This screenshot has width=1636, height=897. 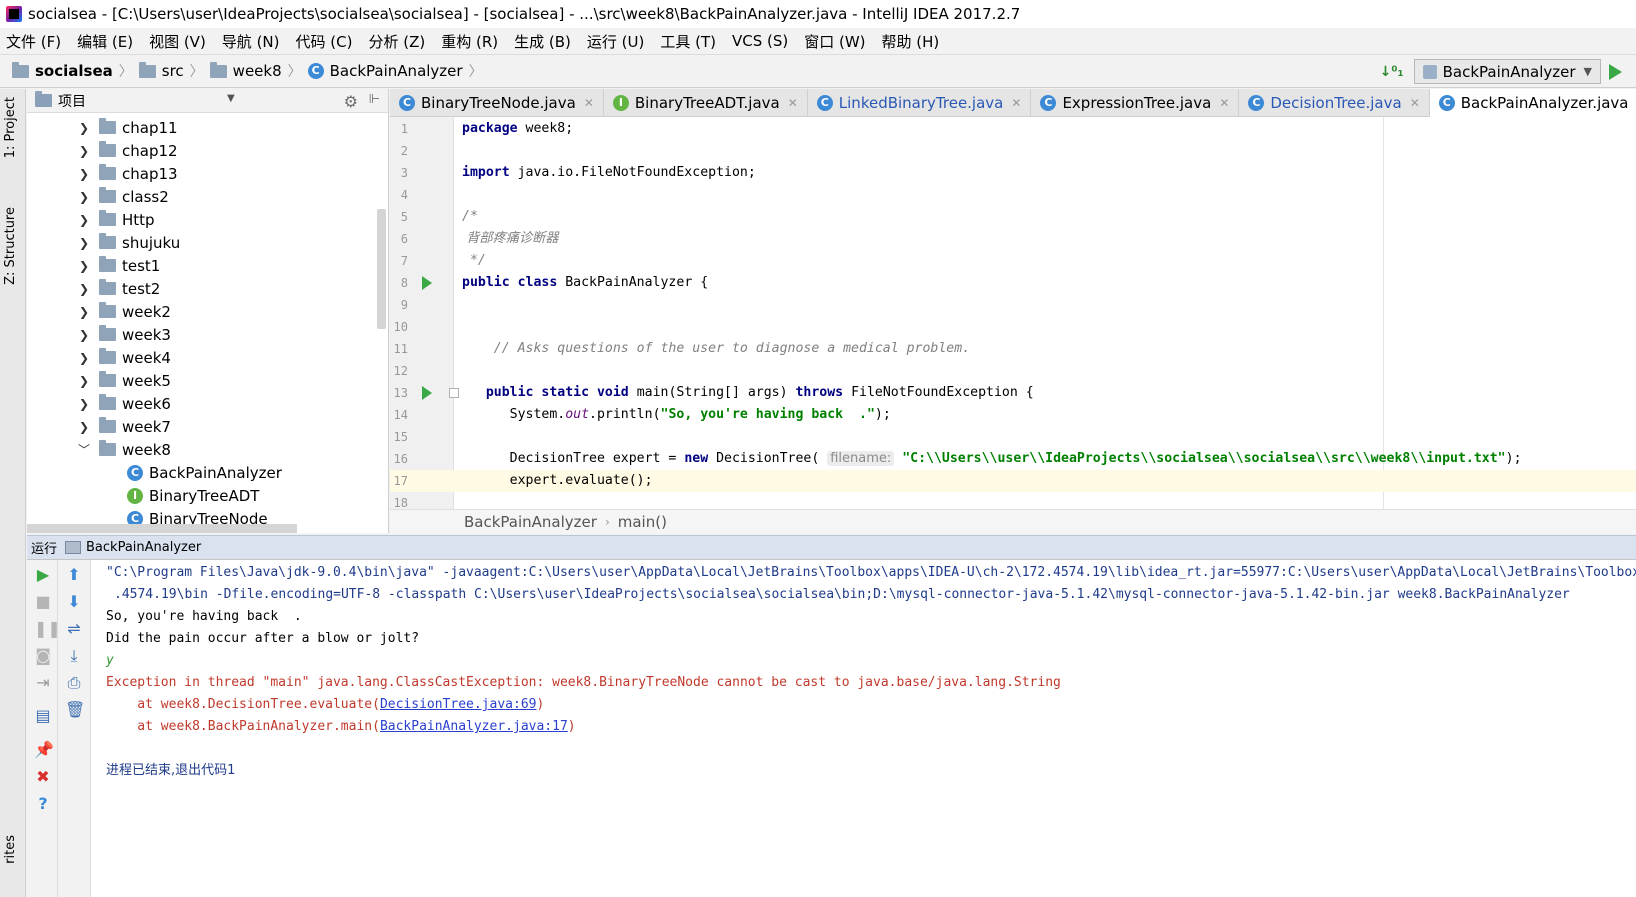 I want to click on tree-item-week4: ❯ week4, so click(x=207, y=357).